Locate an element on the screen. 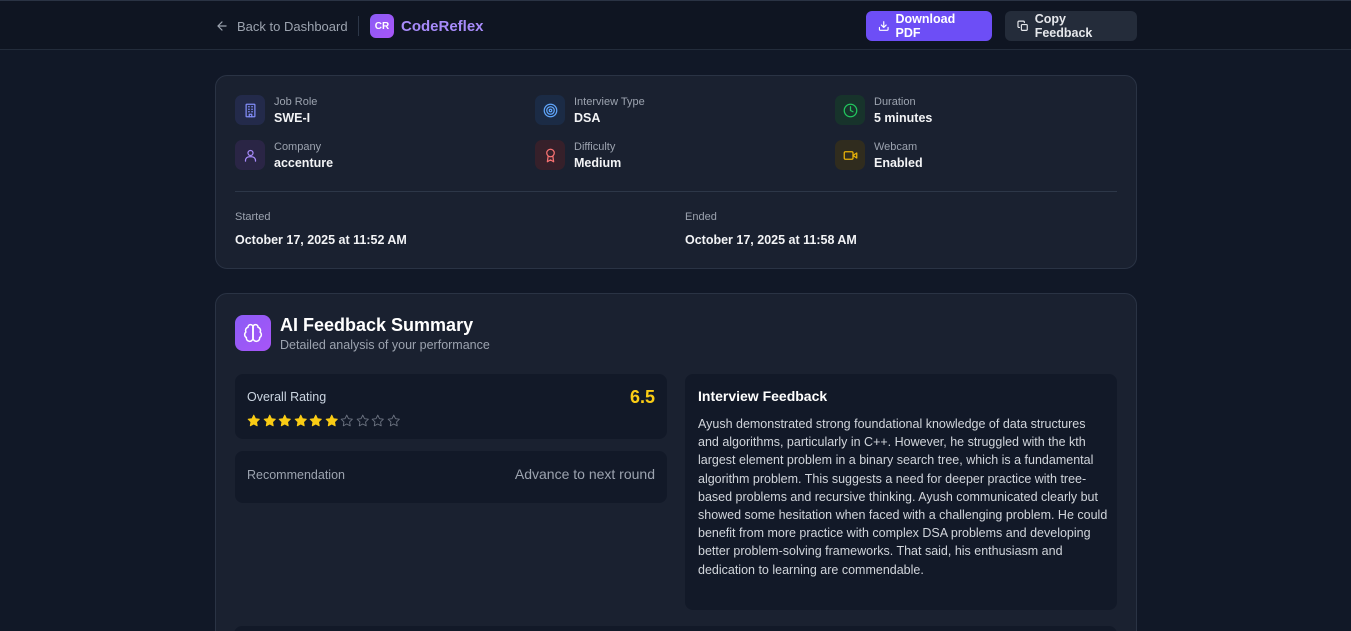 The image size is (1351, 631). ended-value: October 17, 2025 at 11:58 AM is located at coordinates (771, 240).